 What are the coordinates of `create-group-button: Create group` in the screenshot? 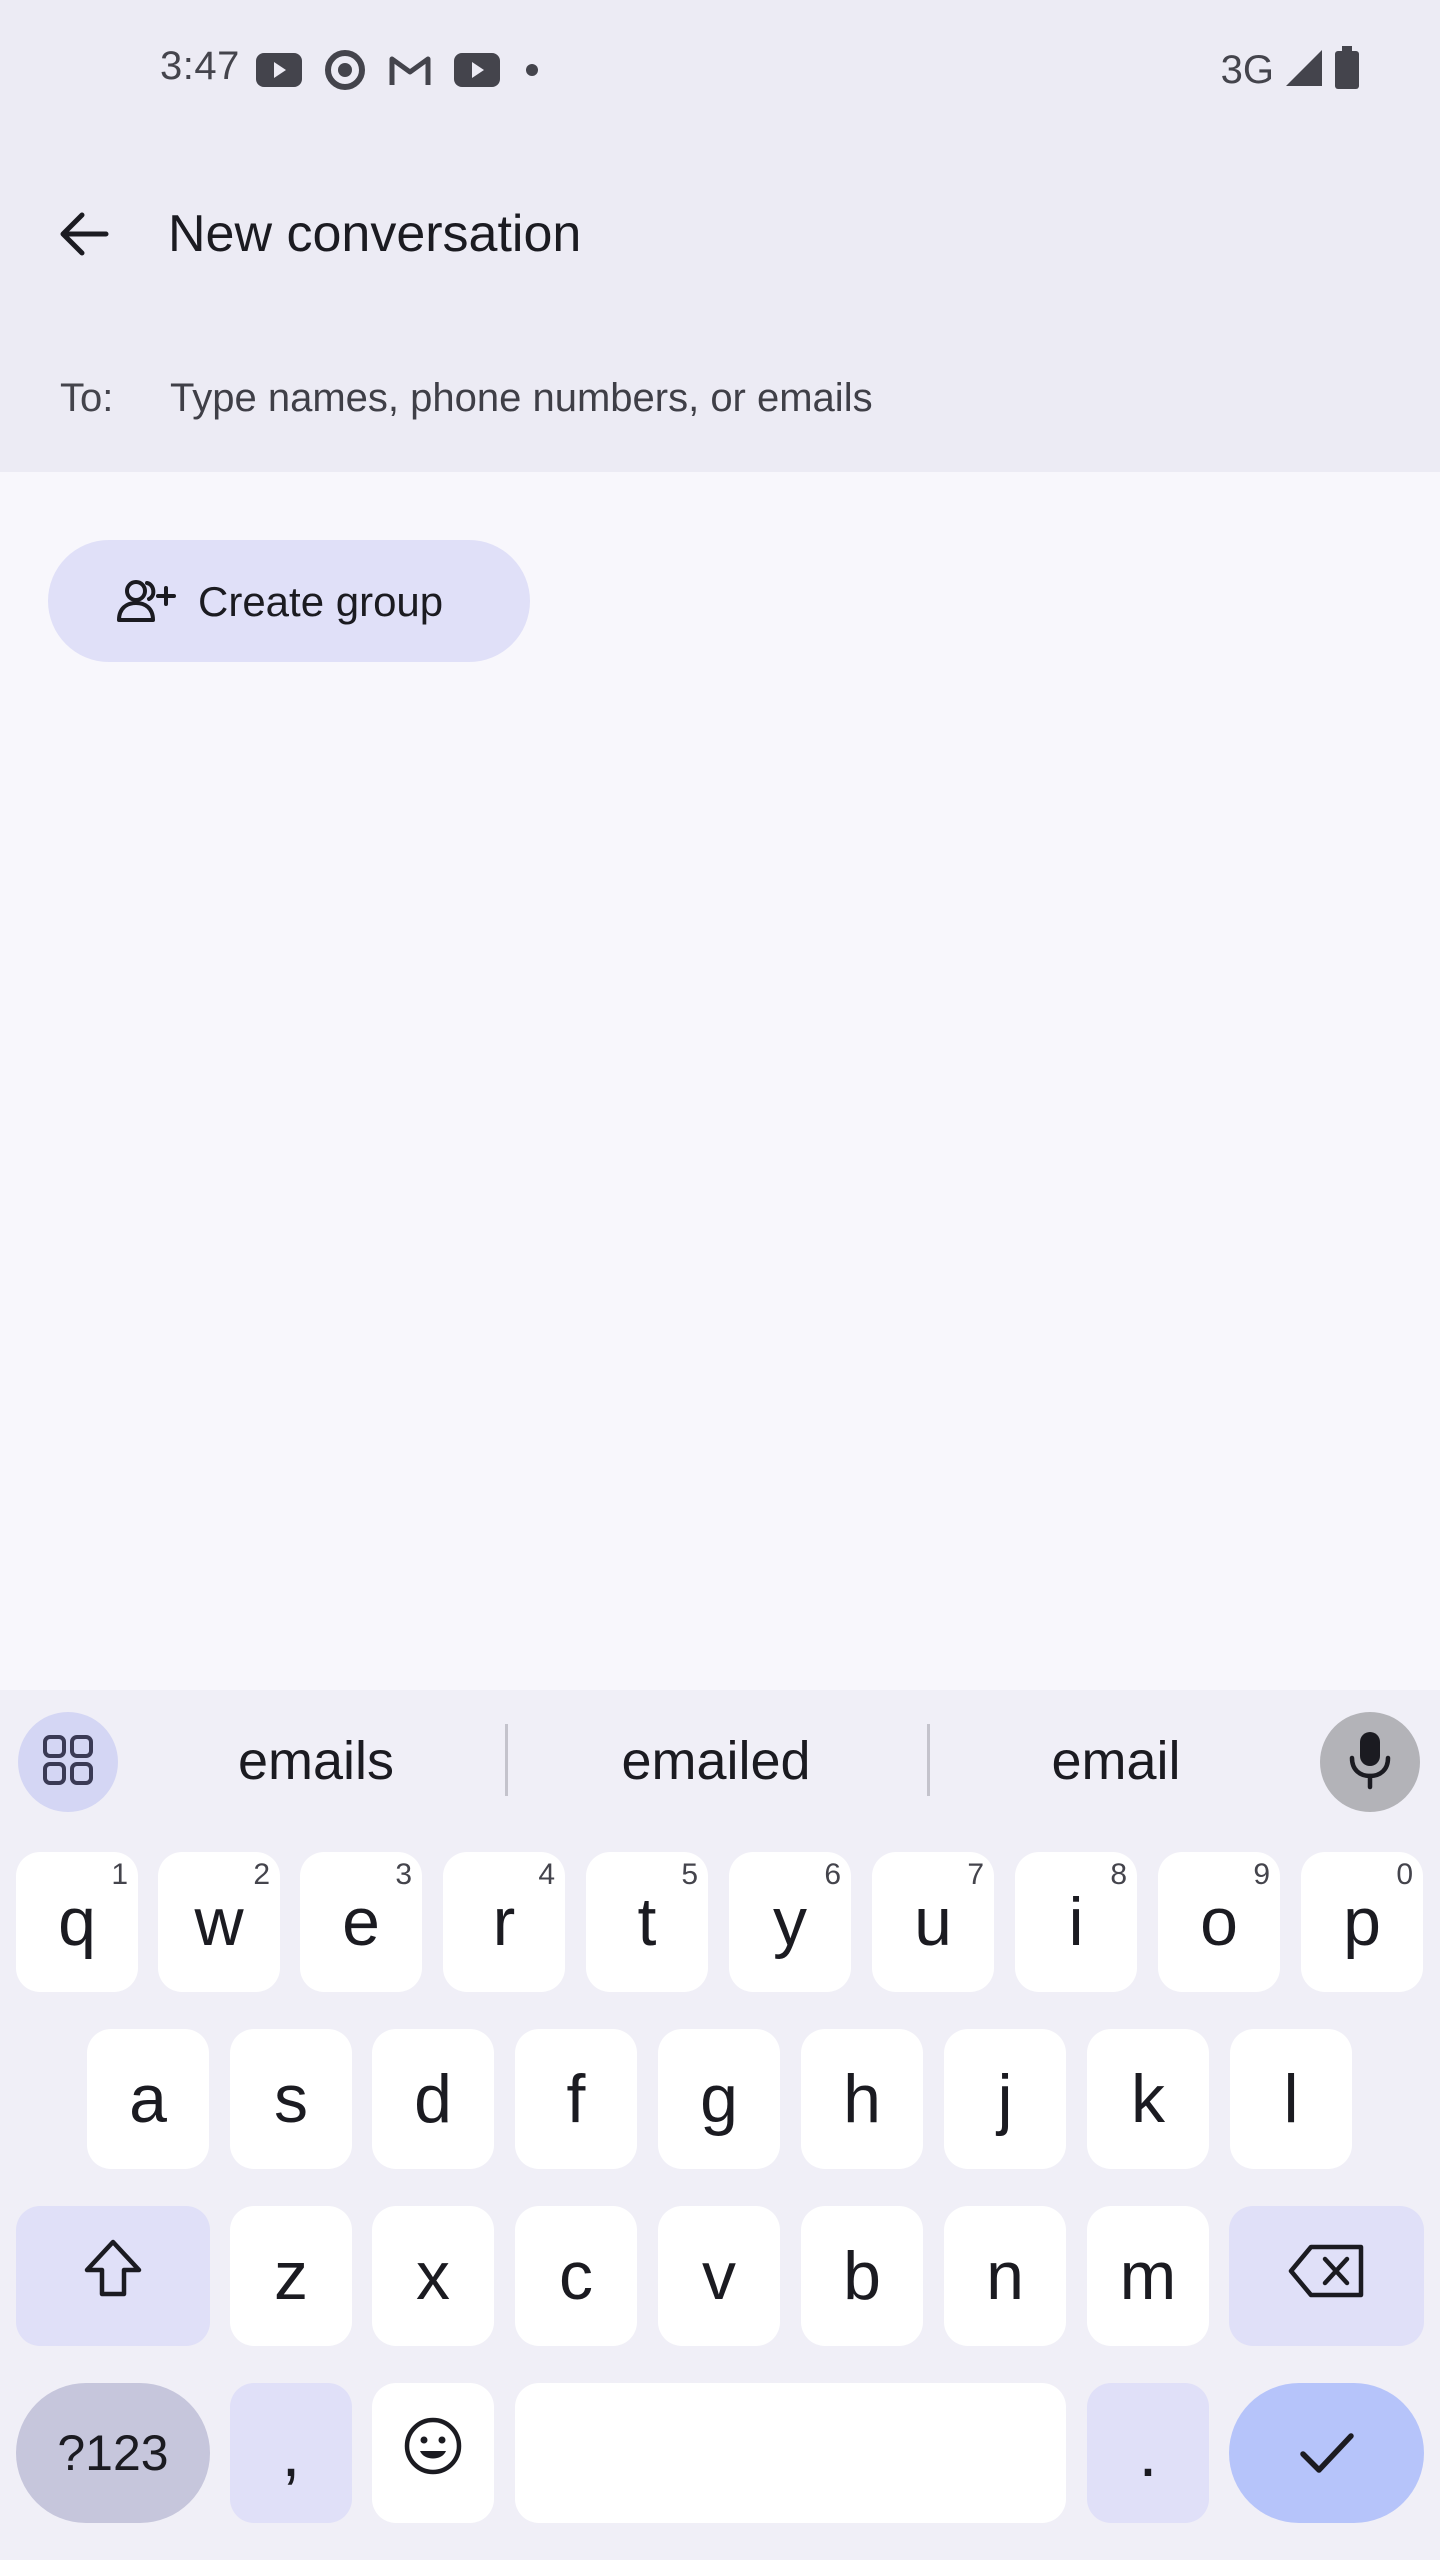 It's located at (289, 601).